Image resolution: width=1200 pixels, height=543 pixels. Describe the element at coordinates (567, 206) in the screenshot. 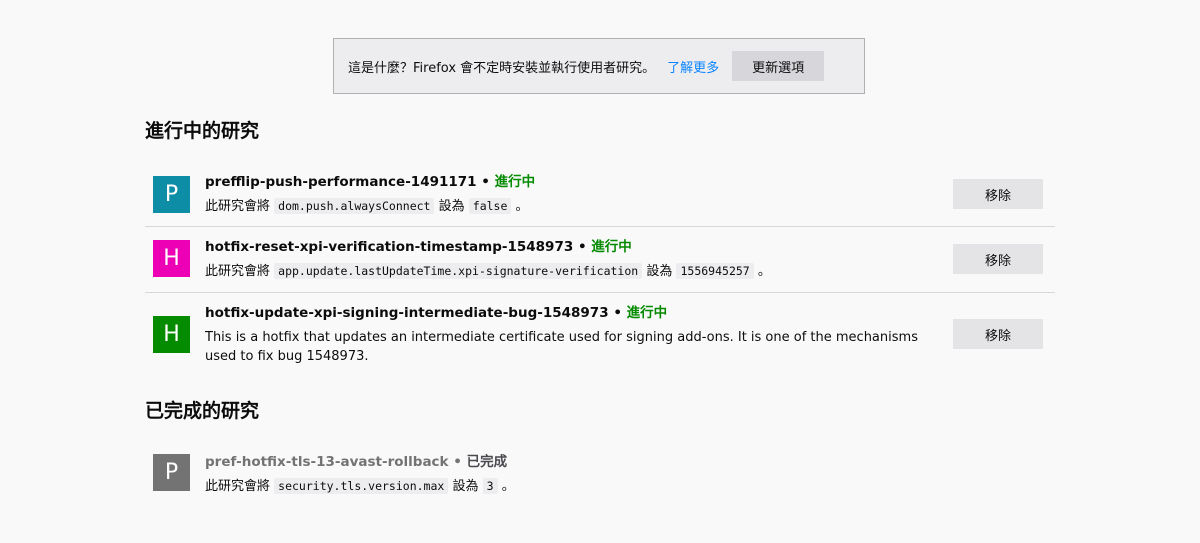

I see `study-description: 此研究會將 dom.push.alwaysConnect 設為 false 。` at that location.